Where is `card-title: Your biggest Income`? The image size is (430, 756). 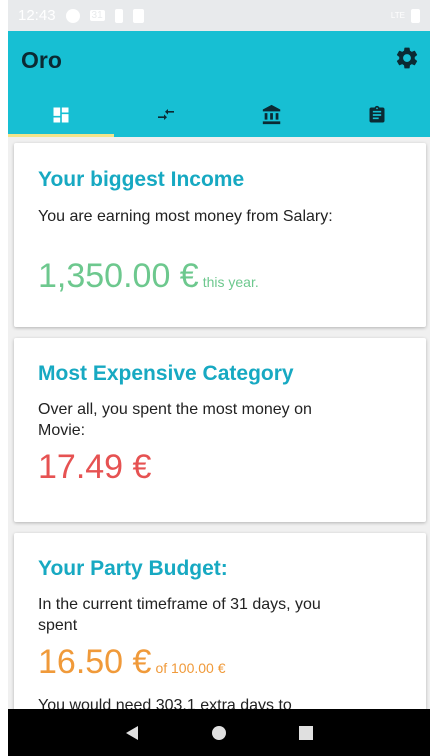 card-title: Your biggest Income is located at coordinates (141, 179).